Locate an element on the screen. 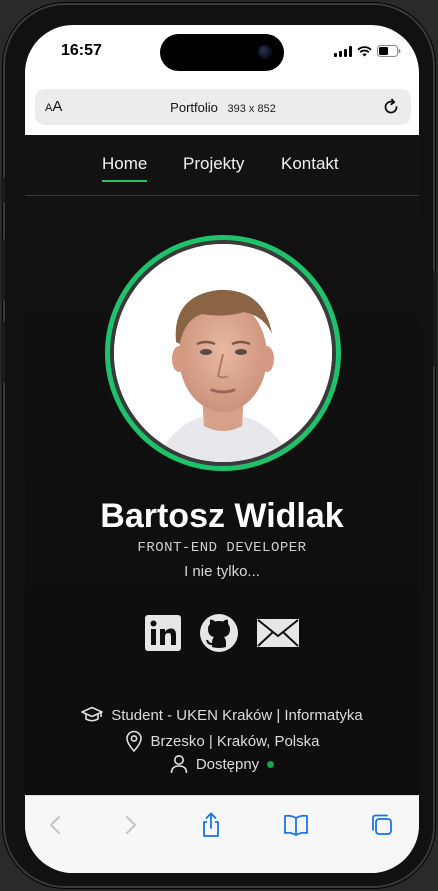 This screenshot has height=891, width=438. reload-icon is located at coordinates (391, 107).